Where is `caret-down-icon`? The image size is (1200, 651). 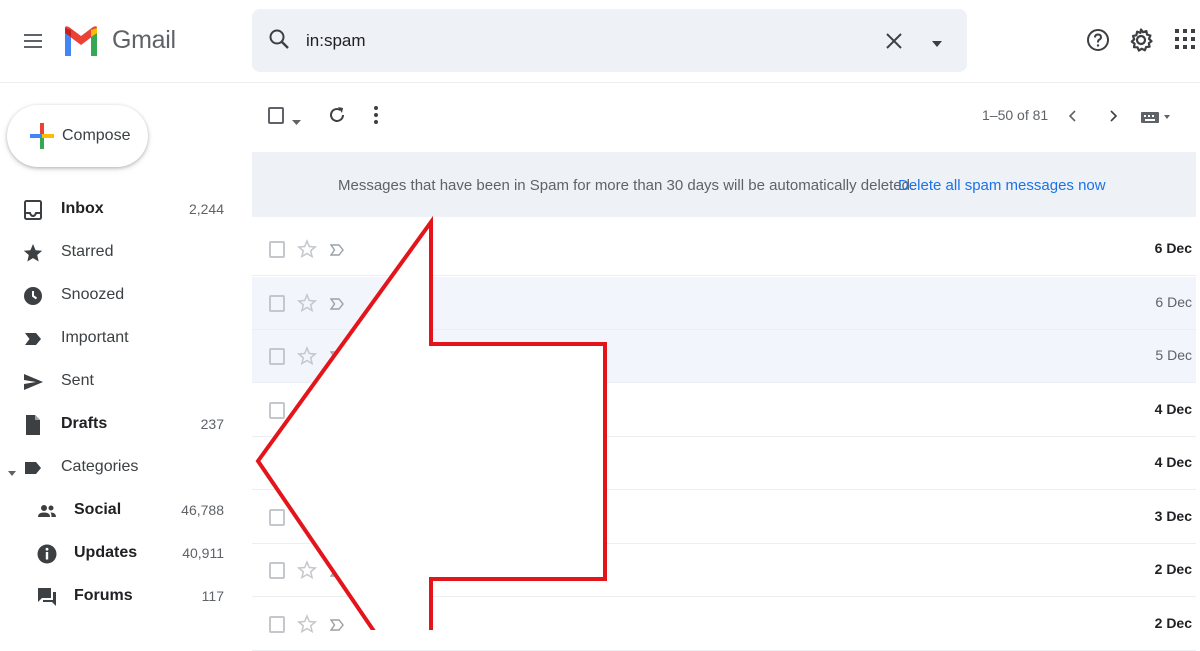 caret-down-icon is located at coordinates (12, 470).